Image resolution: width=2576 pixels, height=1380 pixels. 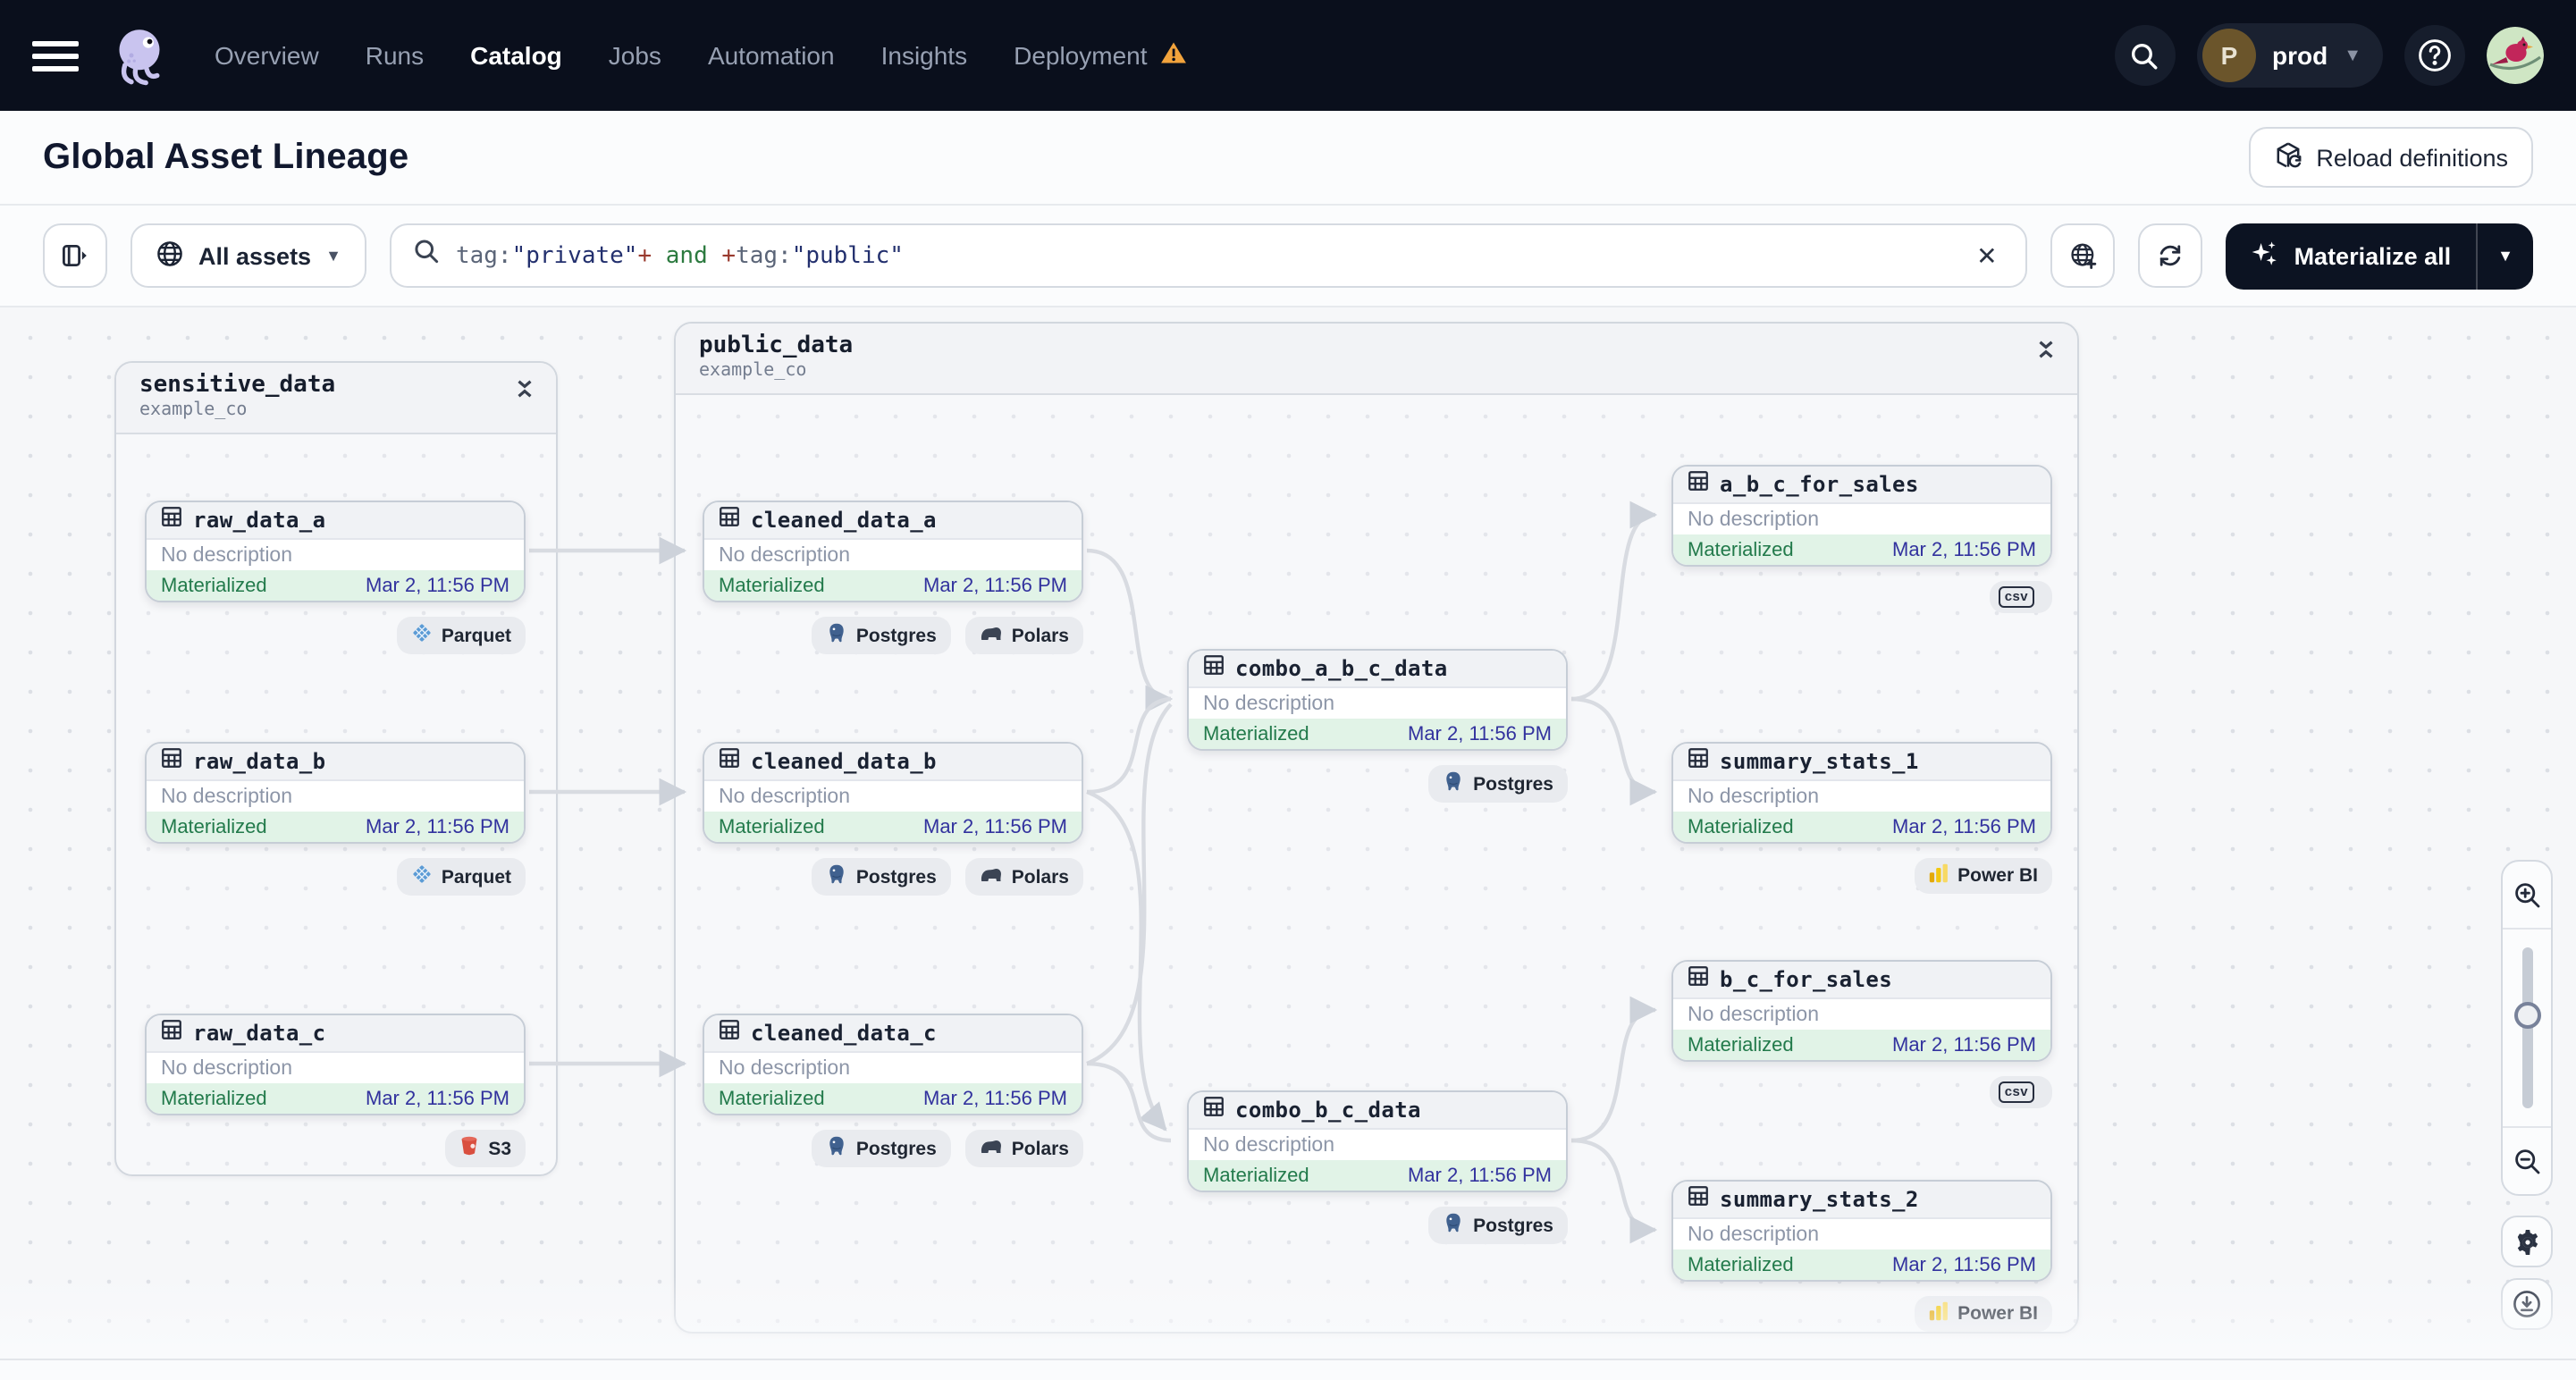 I want to click on zoom-slider, so click(x=2527, y=1028).